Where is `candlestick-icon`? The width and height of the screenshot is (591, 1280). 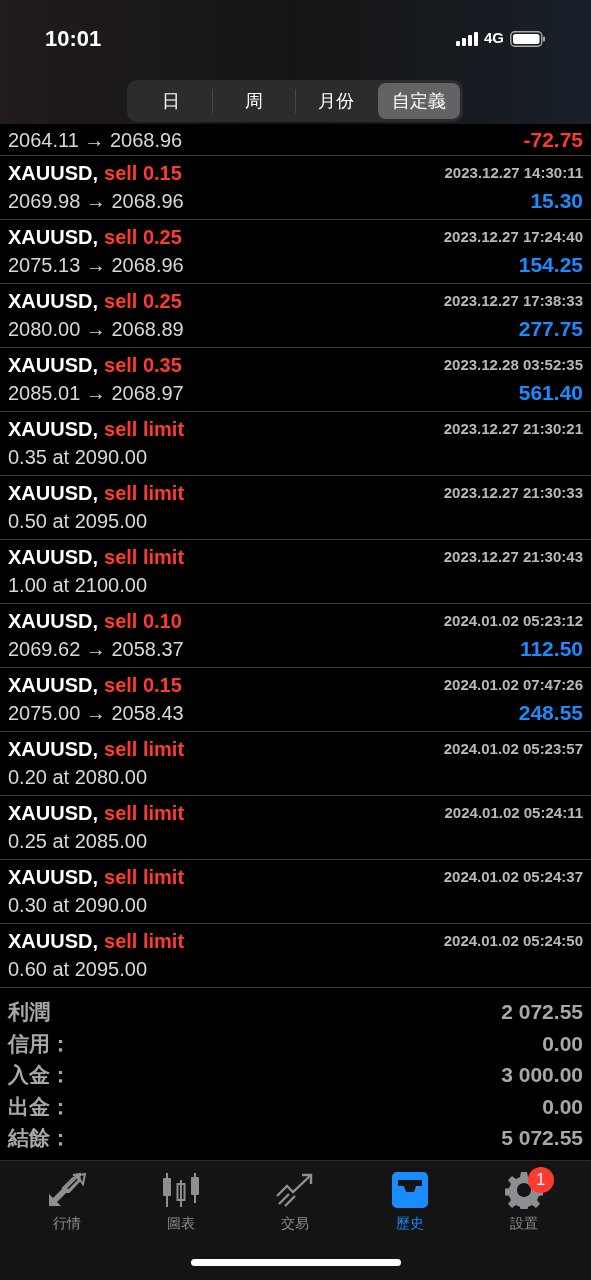 candlestick-icon is located at coordinates (181, 1190).